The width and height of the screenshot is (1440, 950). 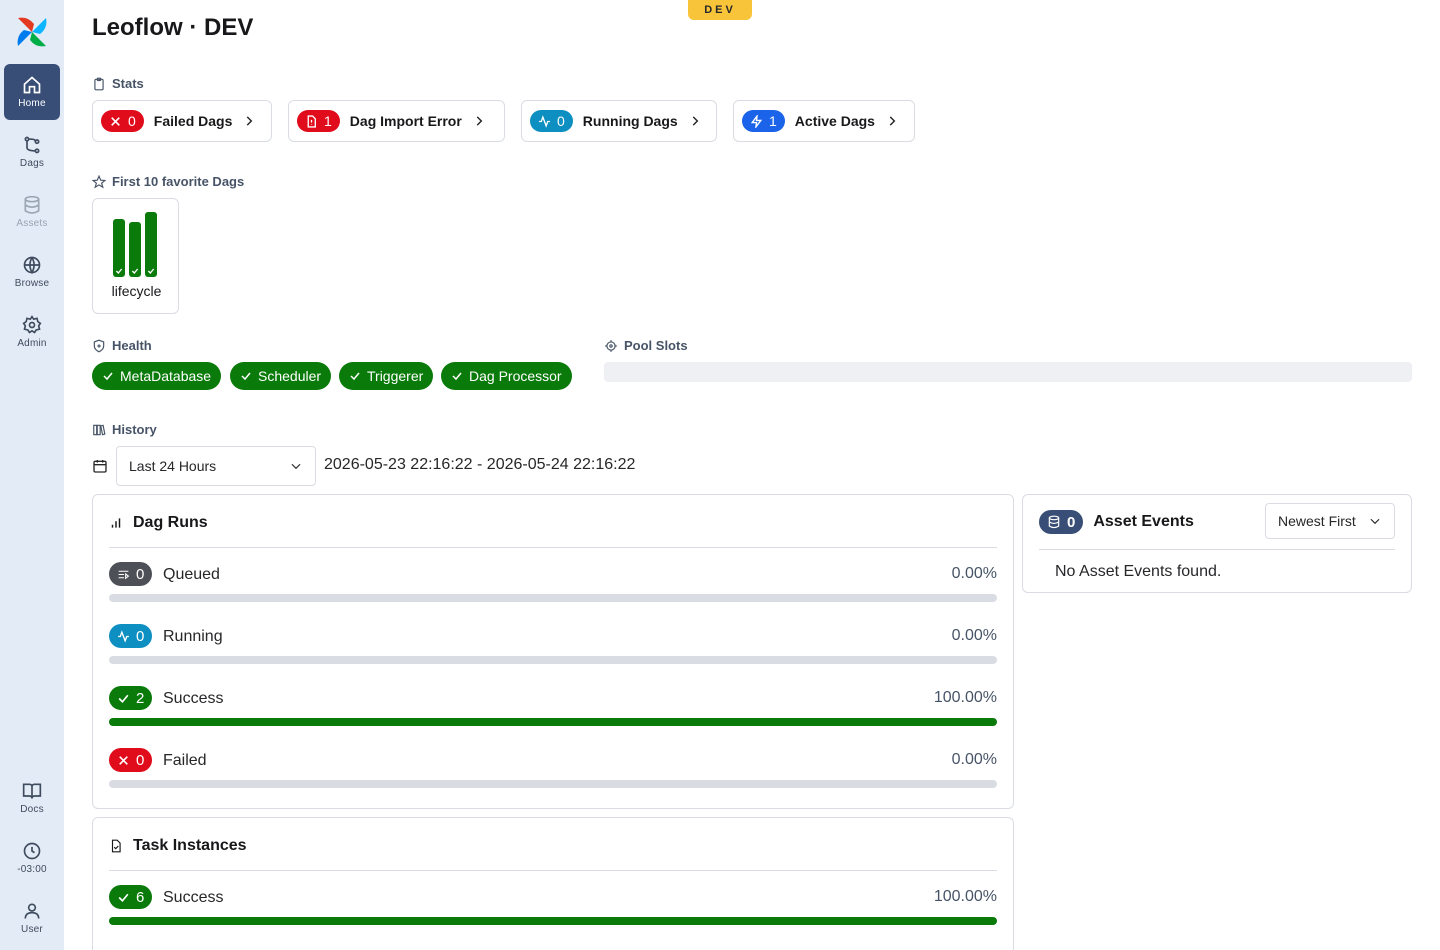 What do you see at coordinates (553, 650) in the screenshot?
I see `state-row-running: 0 Running 0.00%` at bounding box center [553, 650].